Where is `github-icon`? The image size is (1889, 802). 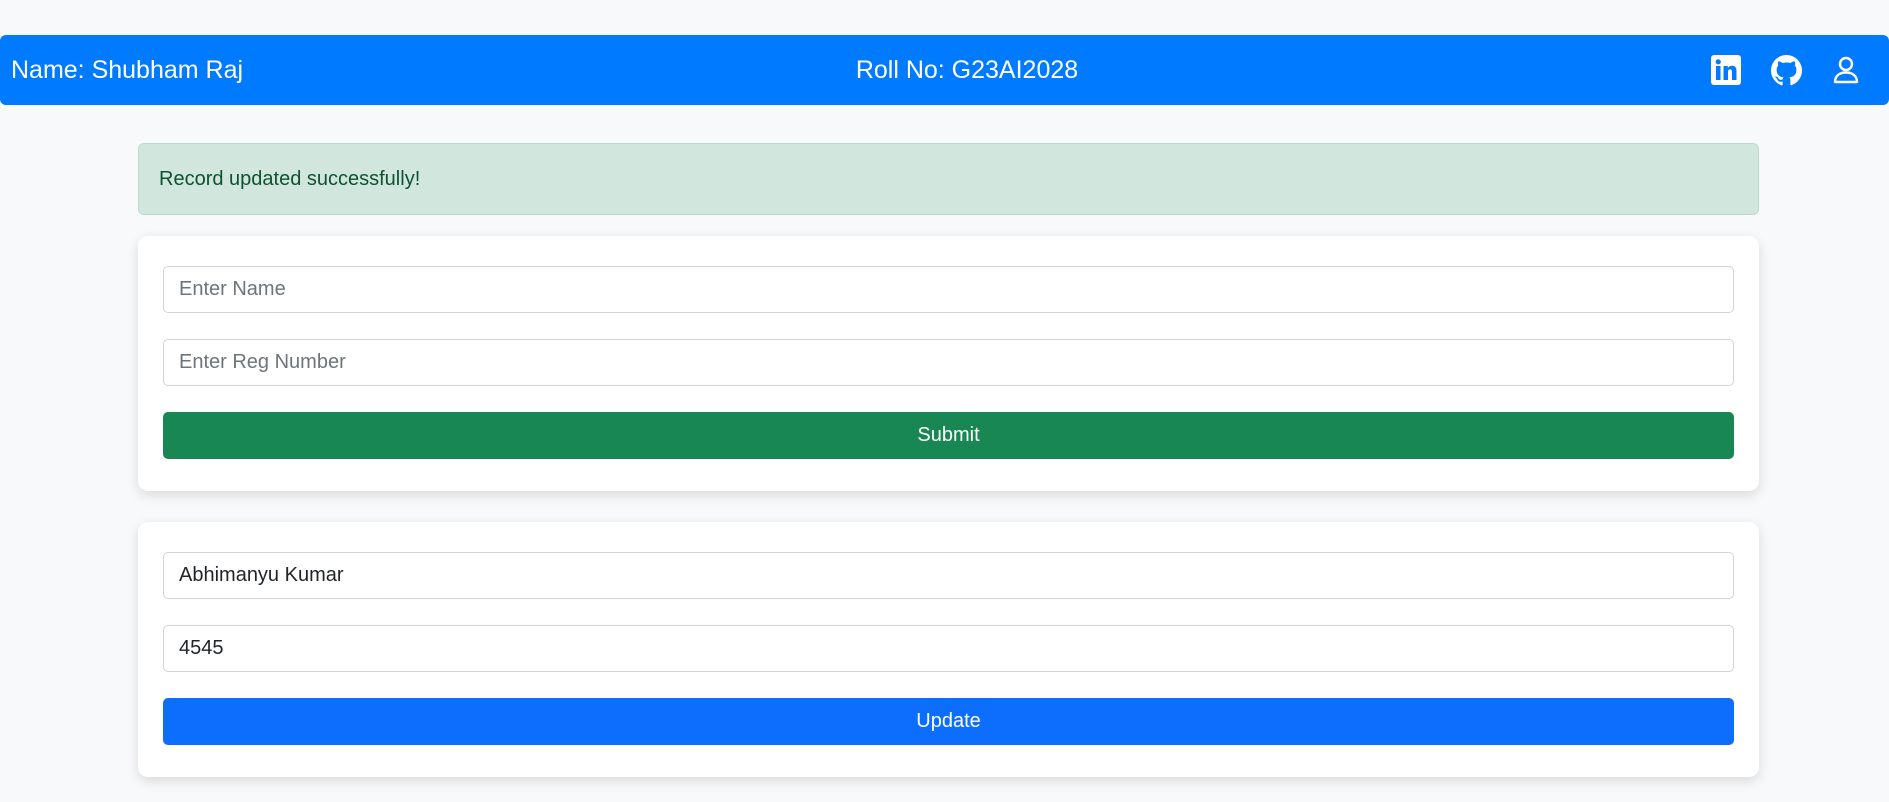
github-icon is located at coordinates (1786, 70).